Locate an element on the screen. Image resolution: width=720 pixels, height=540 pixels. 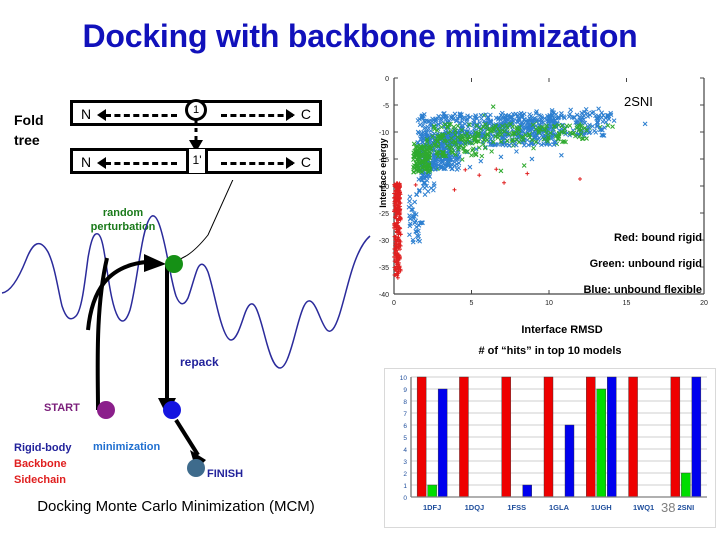
fold-tree-jump-node-1: 1 is located at coordinates (196, 110).